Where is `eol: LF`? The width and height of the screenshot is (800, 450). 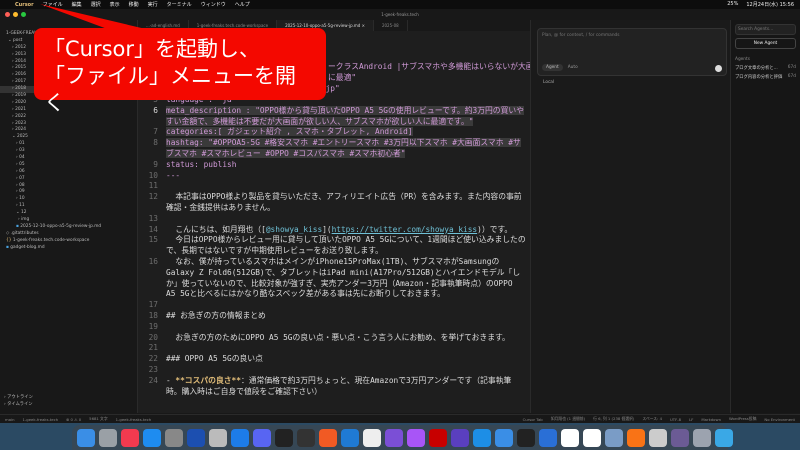
eol: LF is located at coordinates (691, 419).